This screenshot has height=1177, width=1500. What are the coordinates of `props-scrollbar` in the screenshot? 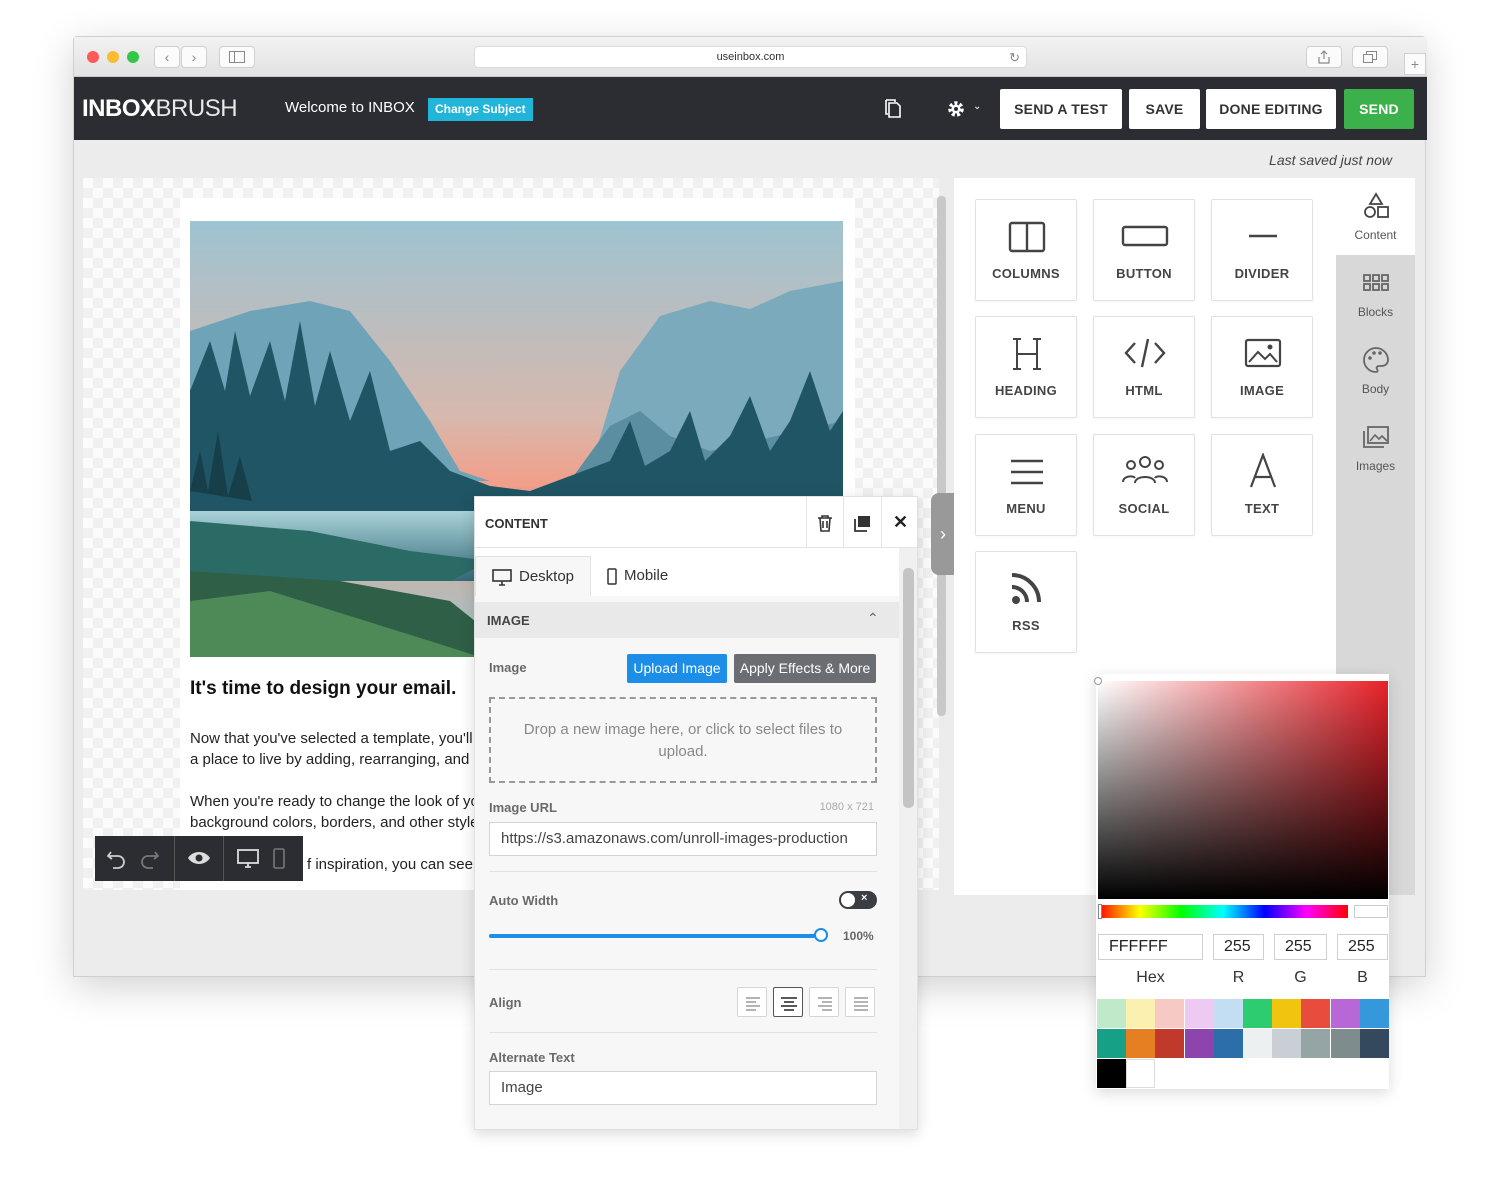 It's located at (908, 838).